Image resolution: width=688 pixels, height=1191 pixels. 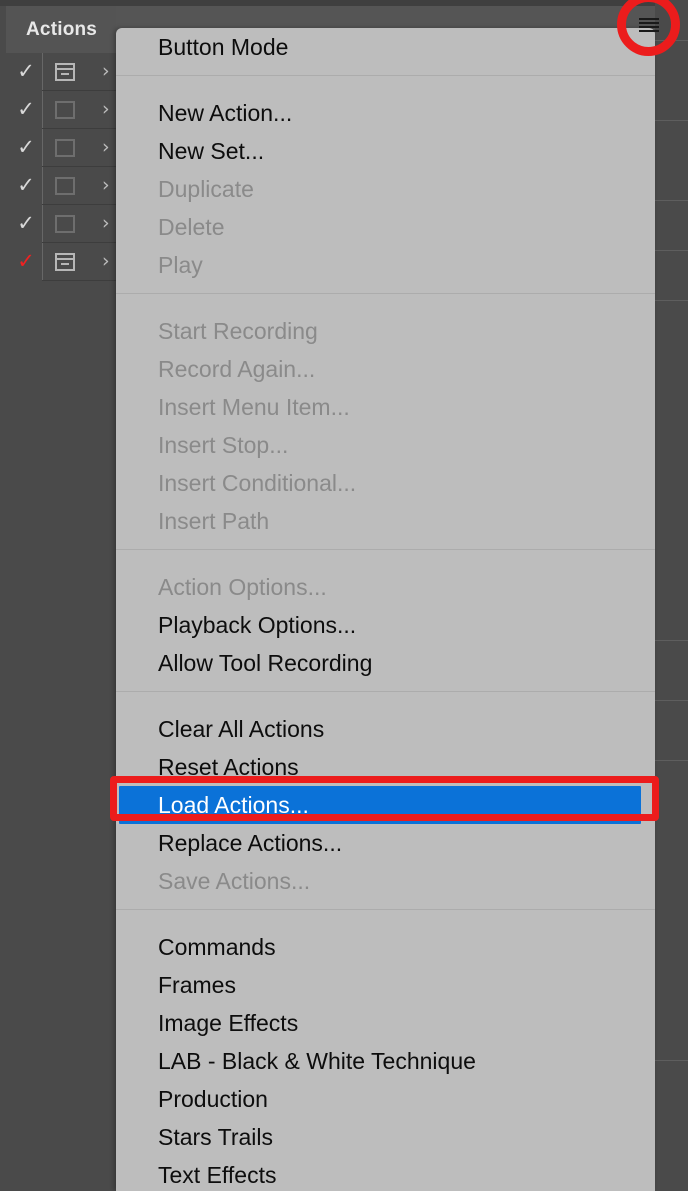 What do you see at coordinates (385, 47) in the screenshot?
I see `menu-item-button-mode: Button Mode` at bounding box center [385, 47].